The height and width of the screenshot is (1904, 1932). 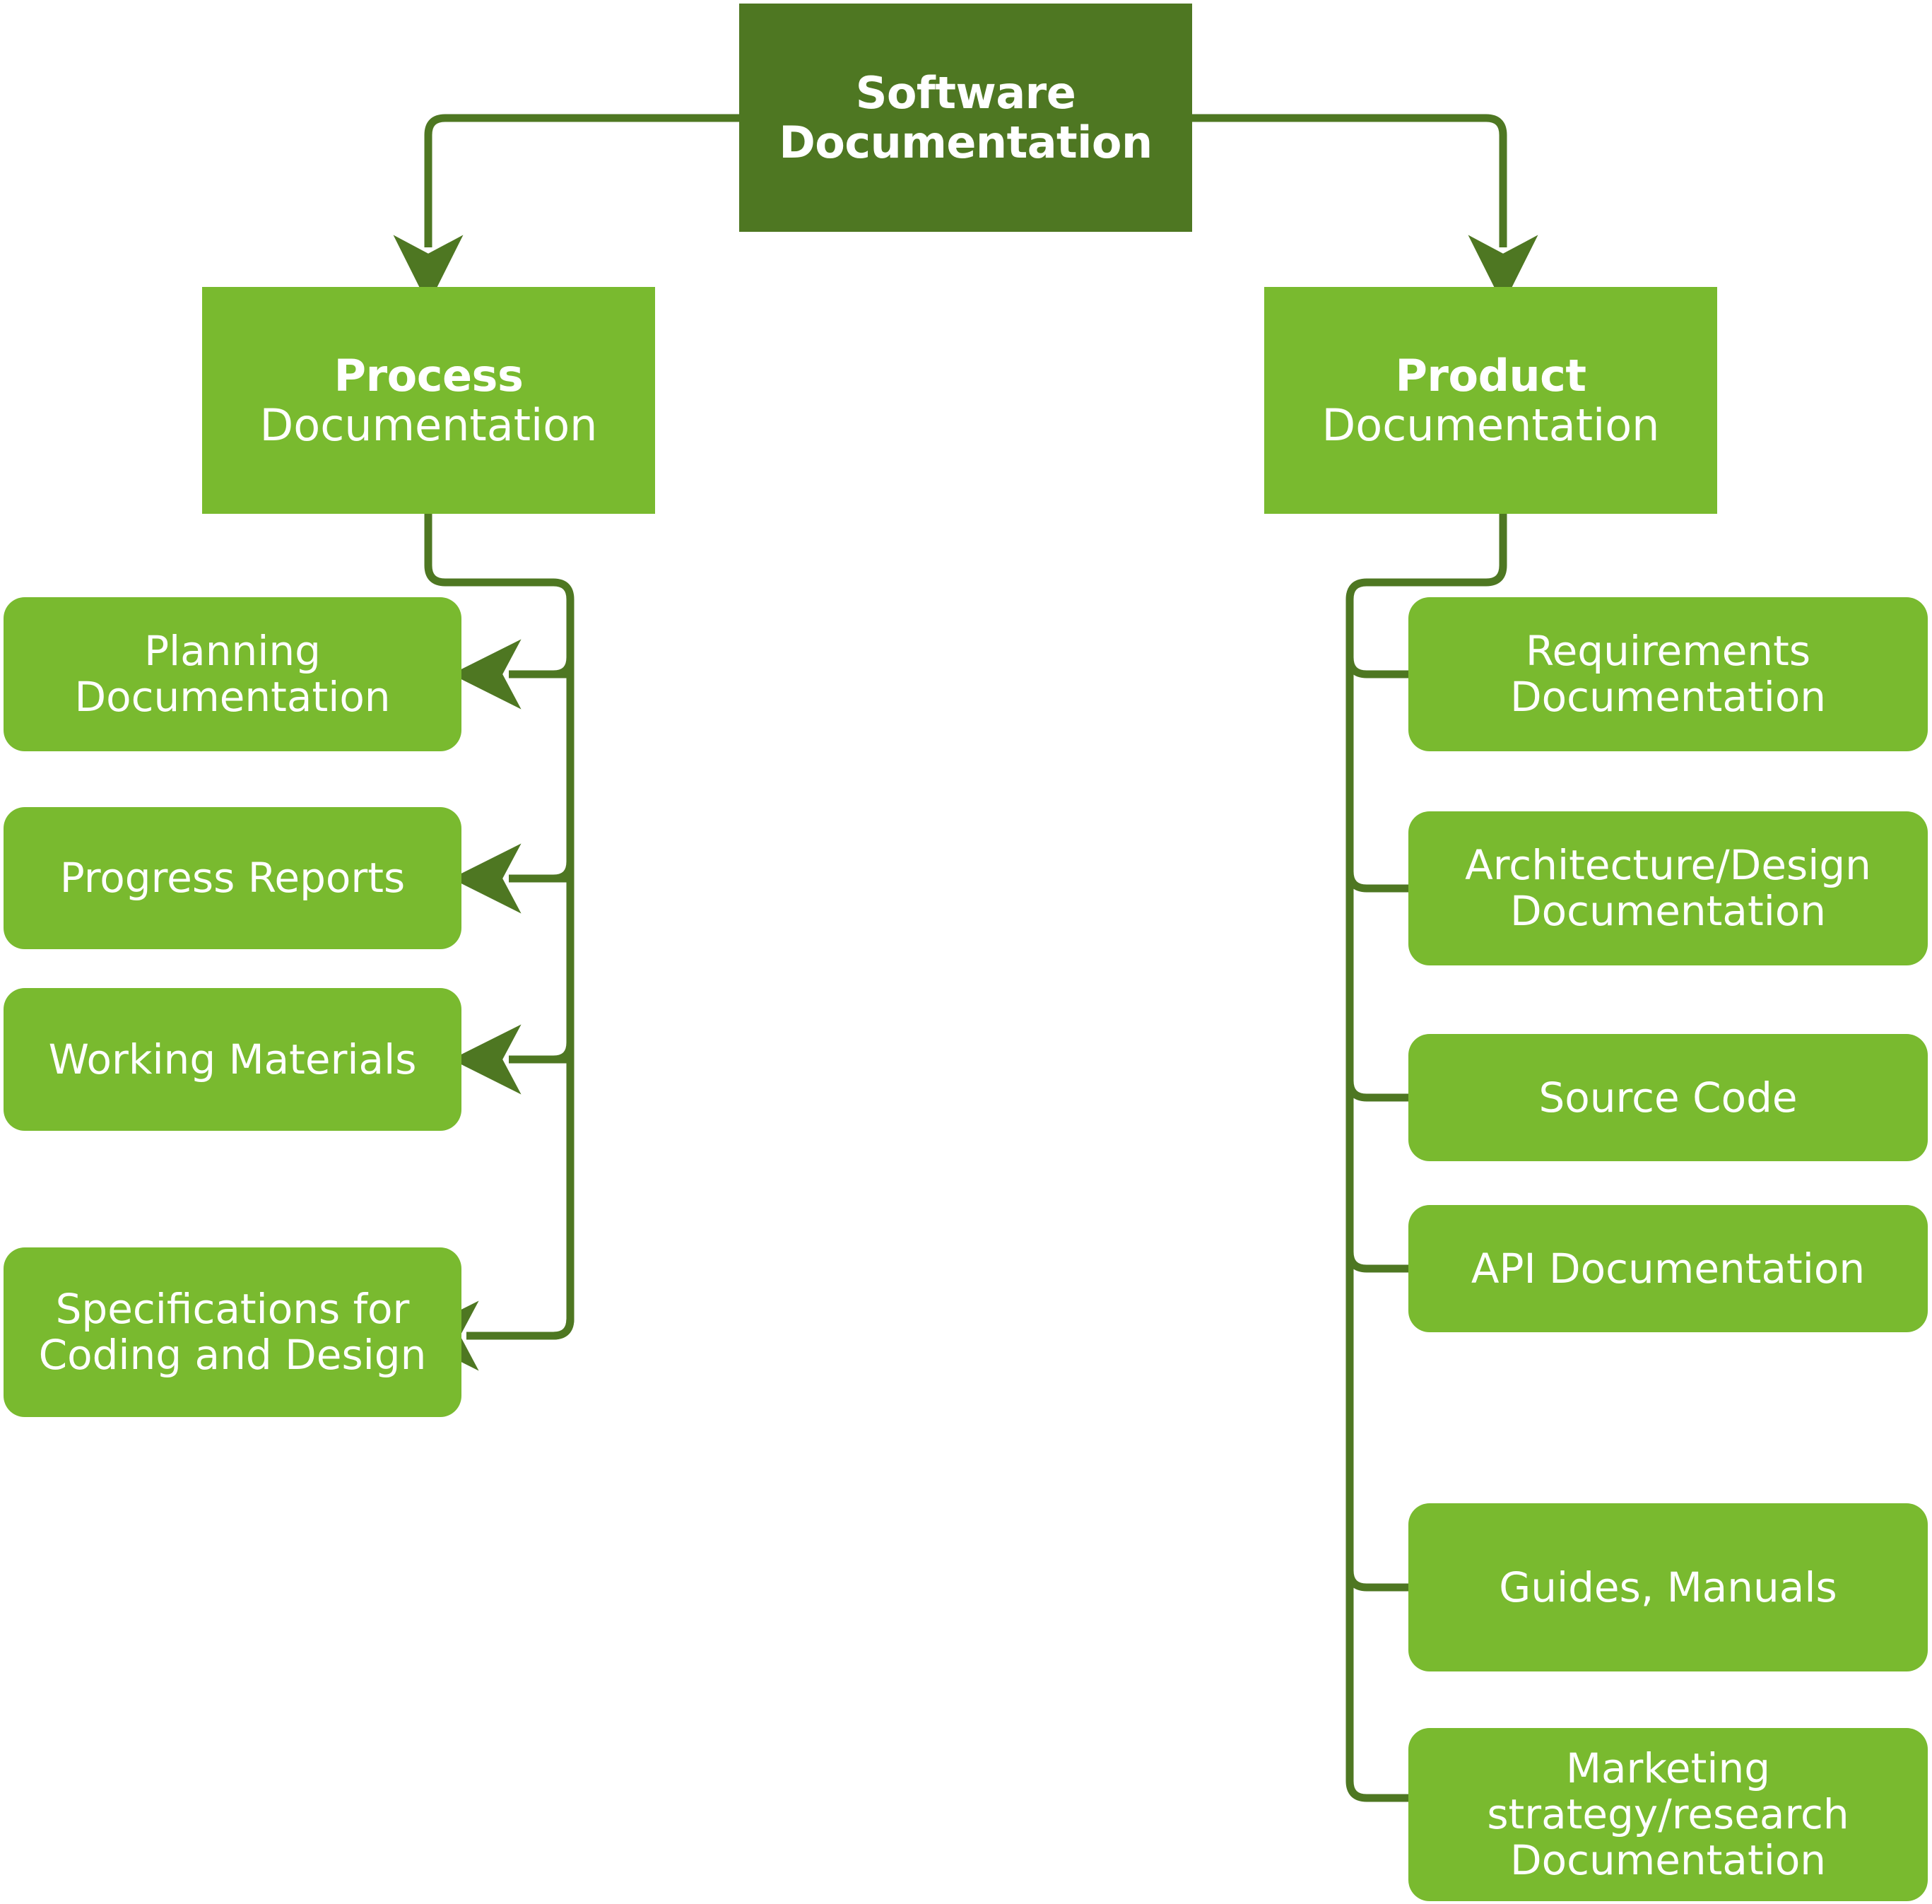 I want to click on leaf-architecture-line1: Architecture/Design, so click(x=1668, y=866).